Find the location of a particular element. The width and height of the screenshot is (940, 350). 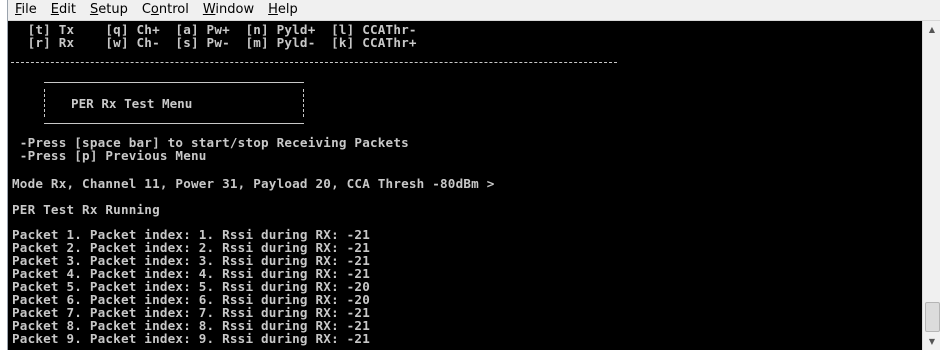

scrollbar-thumb is located at coordinates (932, 317).